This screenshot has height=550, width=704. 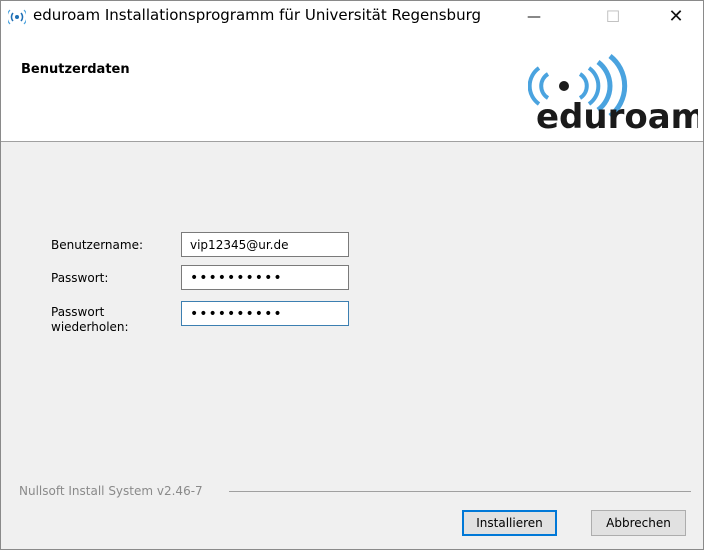 I want to click on close-button: ✕, so click(x=676, y=16).